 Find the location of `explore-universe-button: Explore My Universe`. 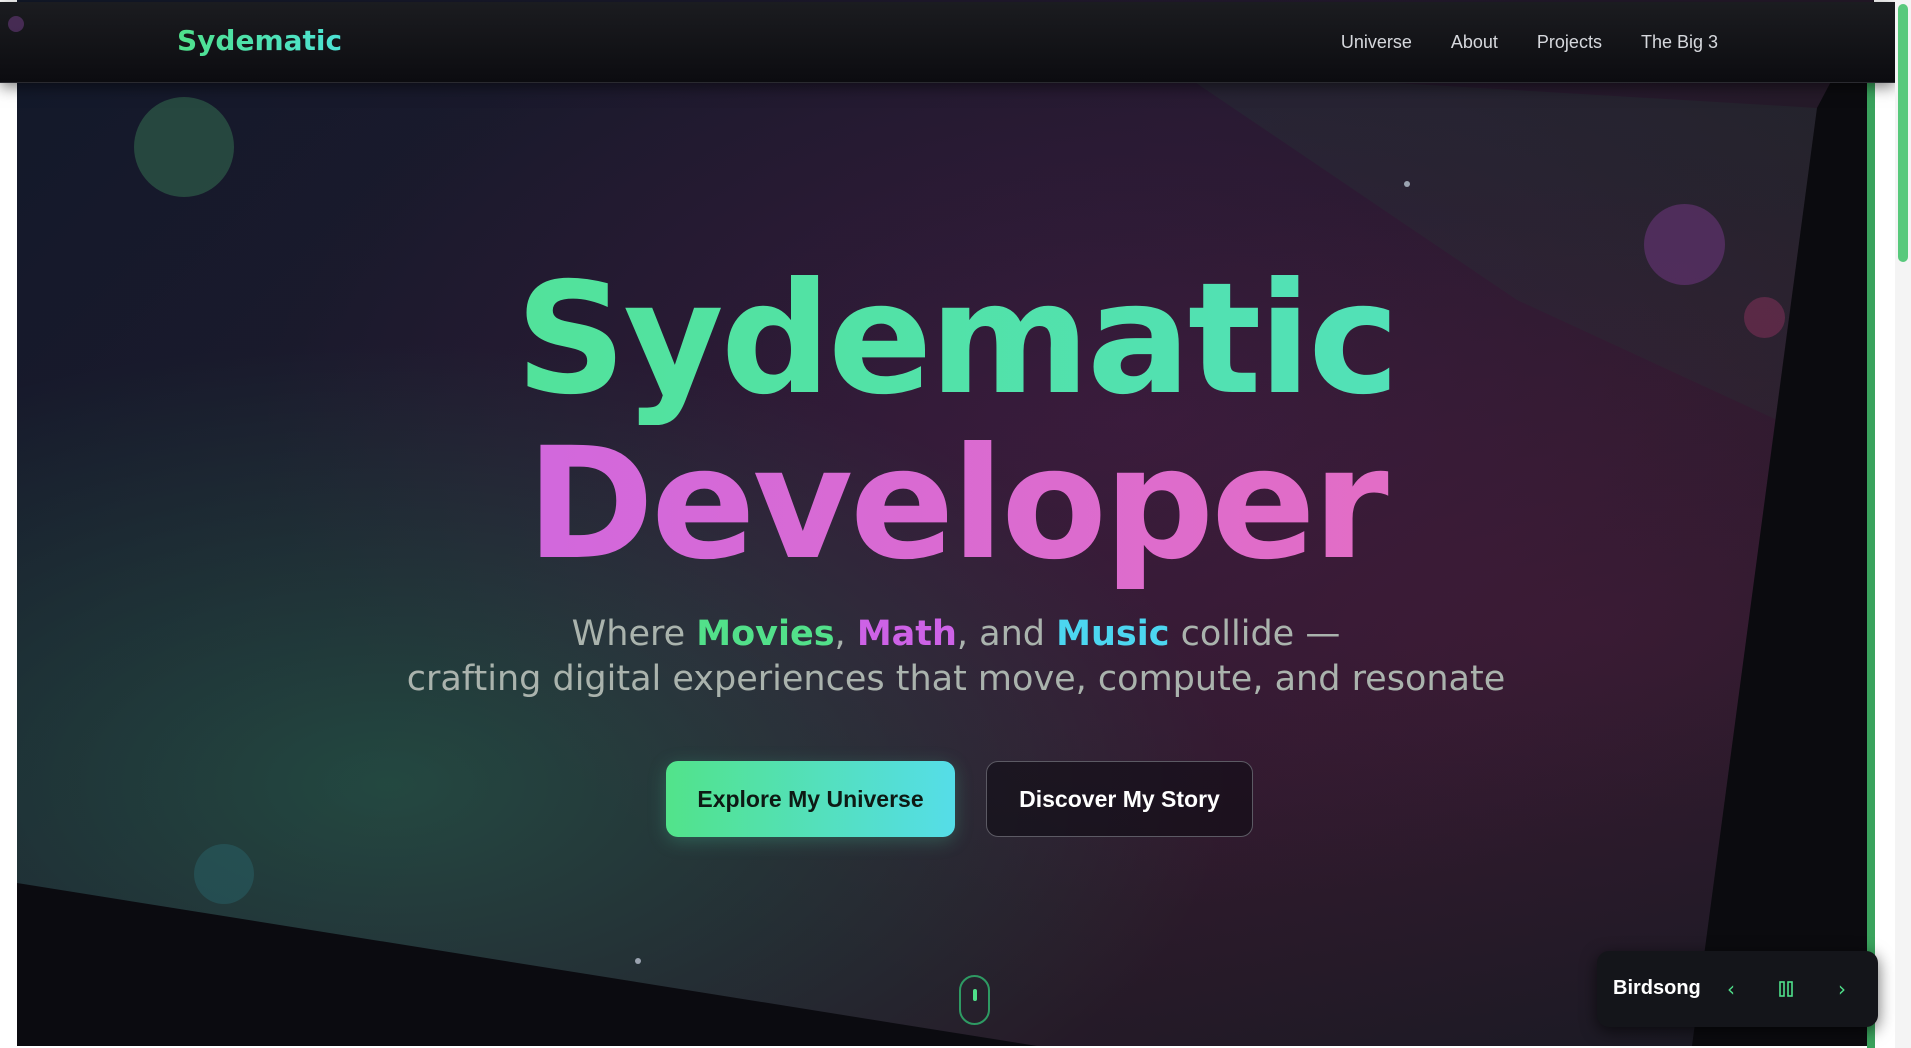

explore-universe-button: Explore My Universe is located at coordinates (810, 799).